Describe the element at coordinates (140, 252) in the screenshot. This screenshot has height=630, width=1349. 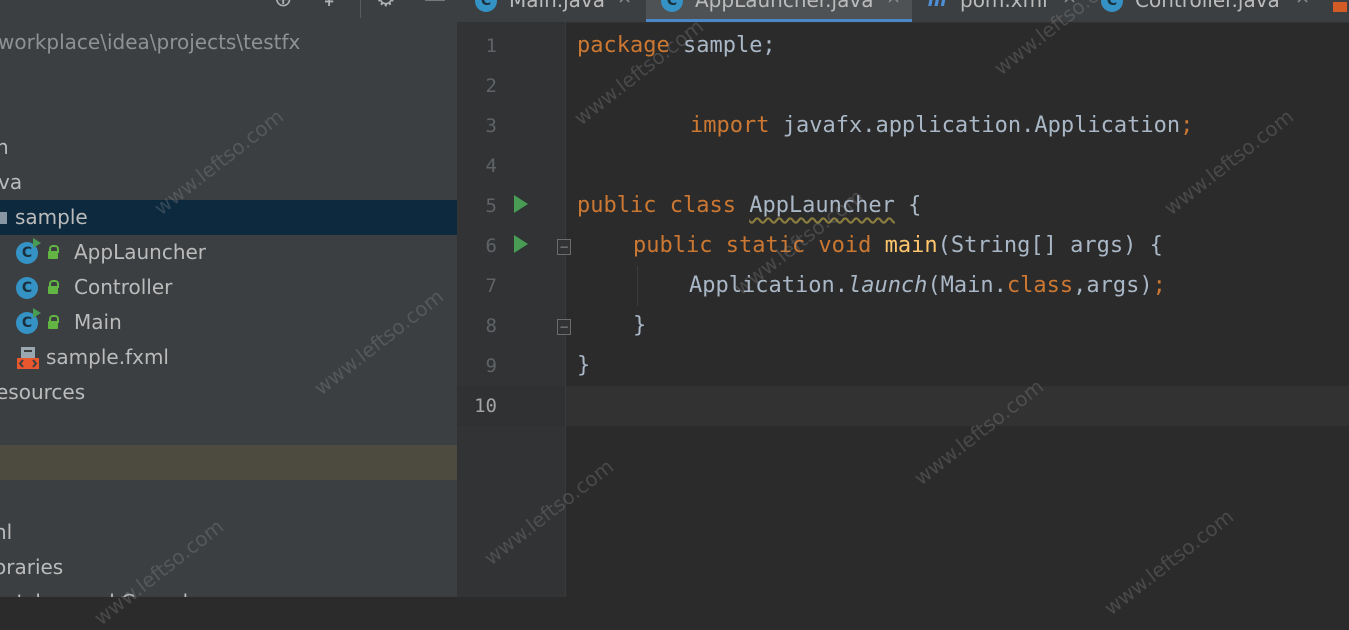
I see `tree-item-label: AppLauncher` at that location.